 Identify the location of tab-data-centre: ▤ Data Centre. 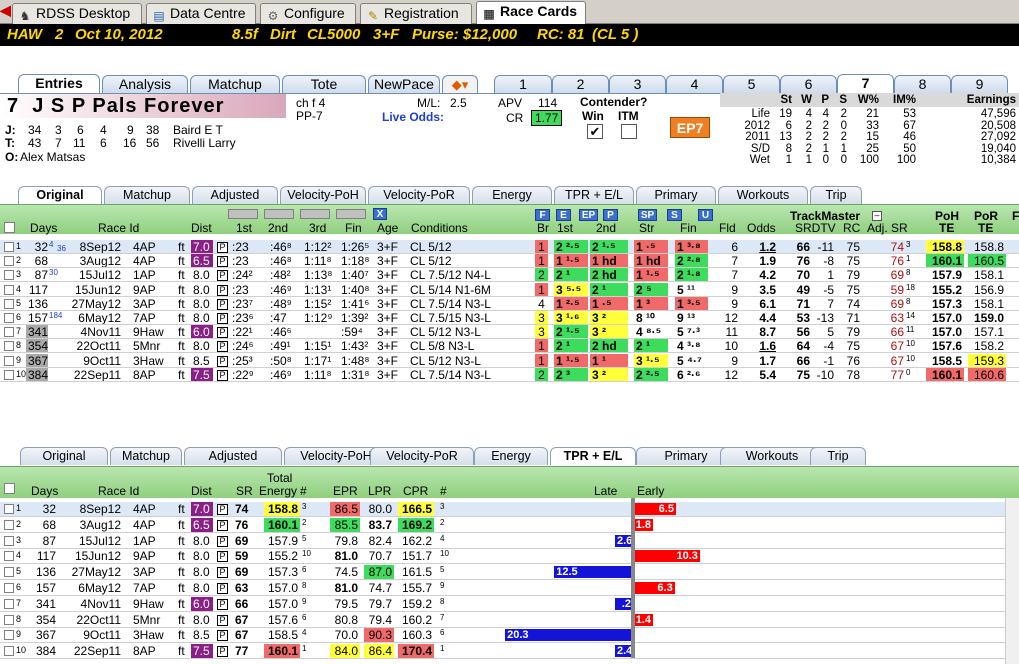
(201, 13).